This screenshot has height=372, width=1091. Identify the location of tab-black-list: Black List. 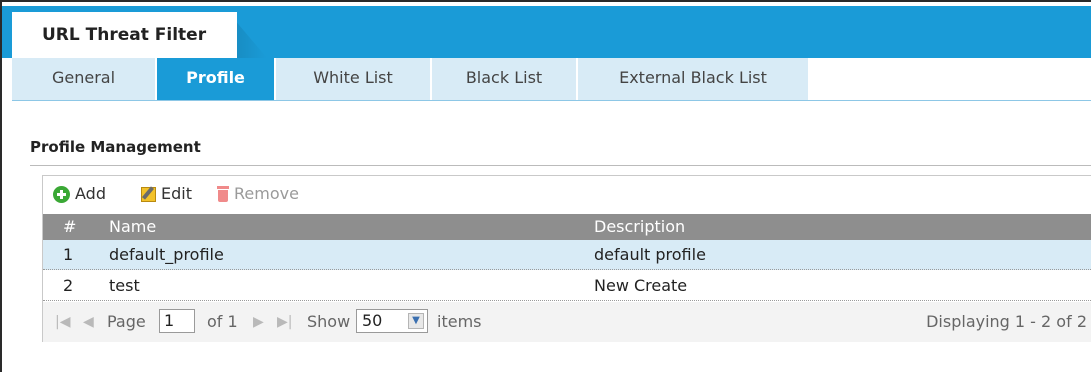
(504, 79).